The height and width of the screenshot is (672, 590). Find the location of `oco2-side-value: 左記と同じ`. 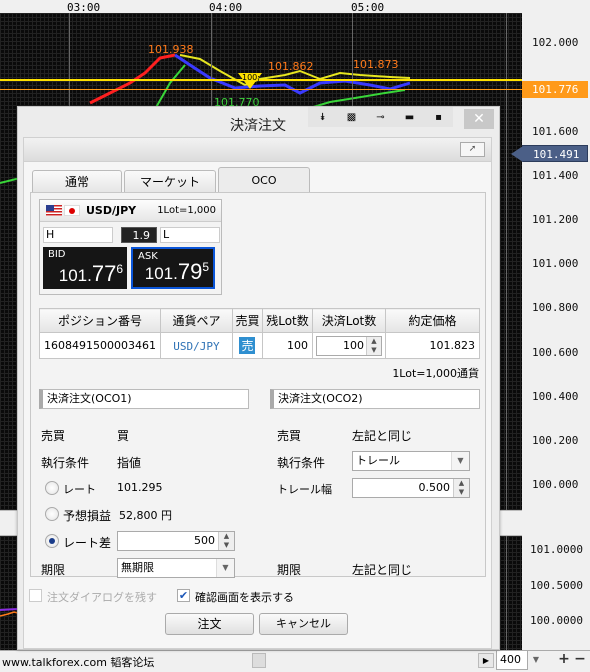

oco2-side-value: 左記と同じ is located at coordinates (382, 436).